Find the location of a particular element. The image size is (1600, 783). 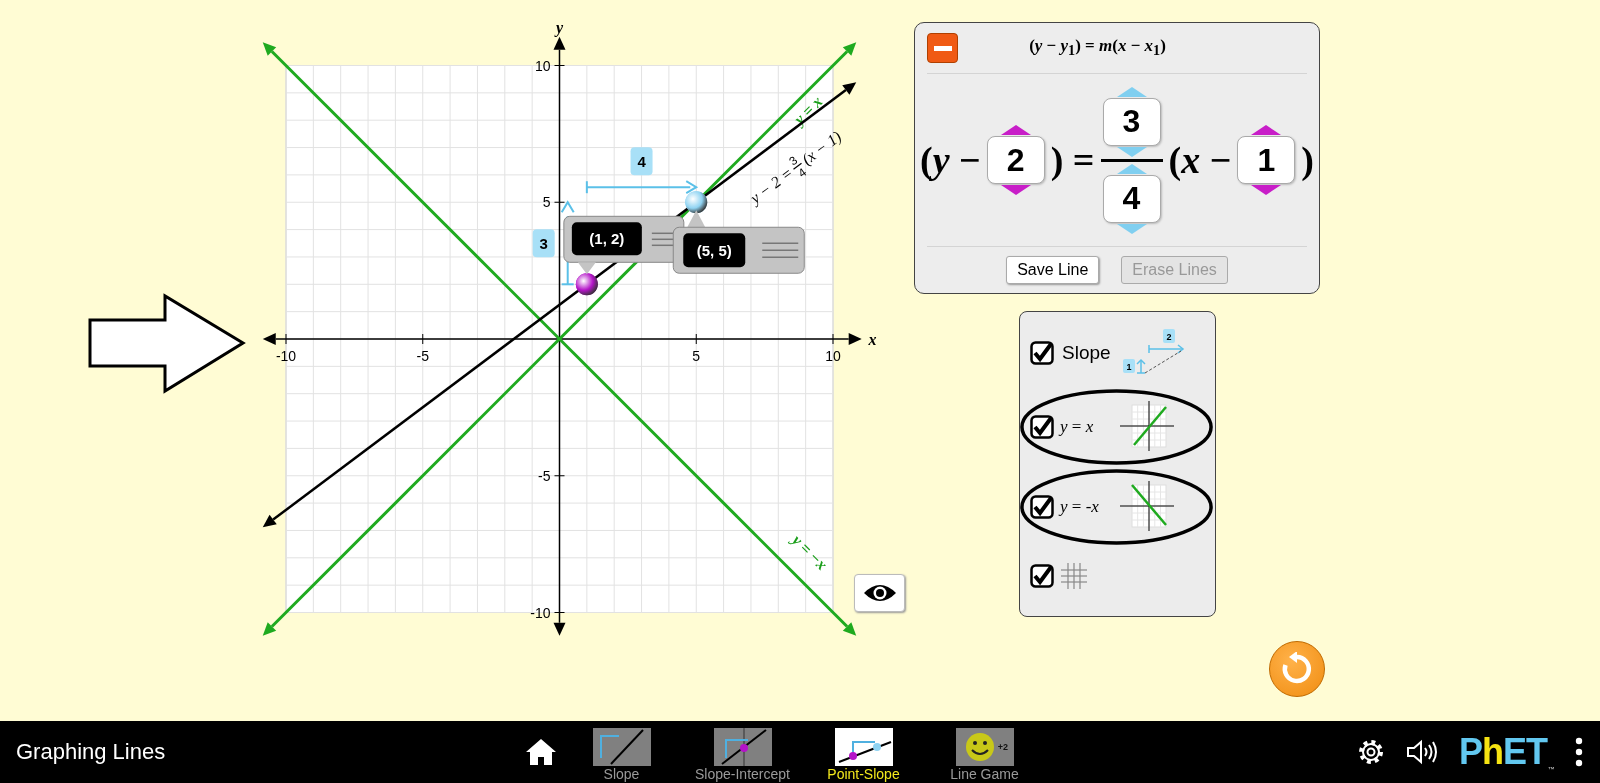

eye-icon is located at coordinates (879, 593).